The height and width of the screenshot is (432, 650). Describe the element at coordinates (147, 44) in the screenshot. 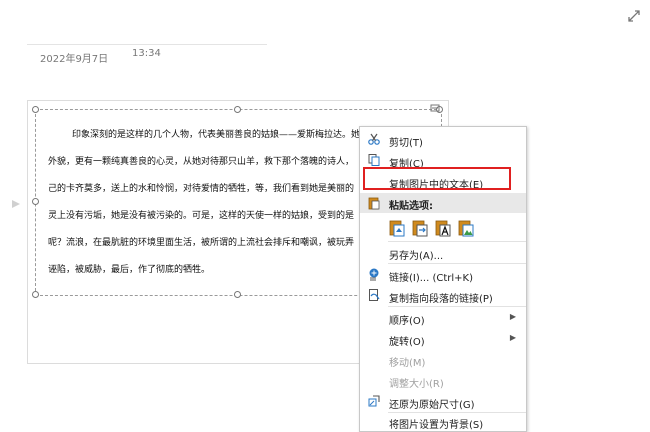

I see `title-underline` at that location.